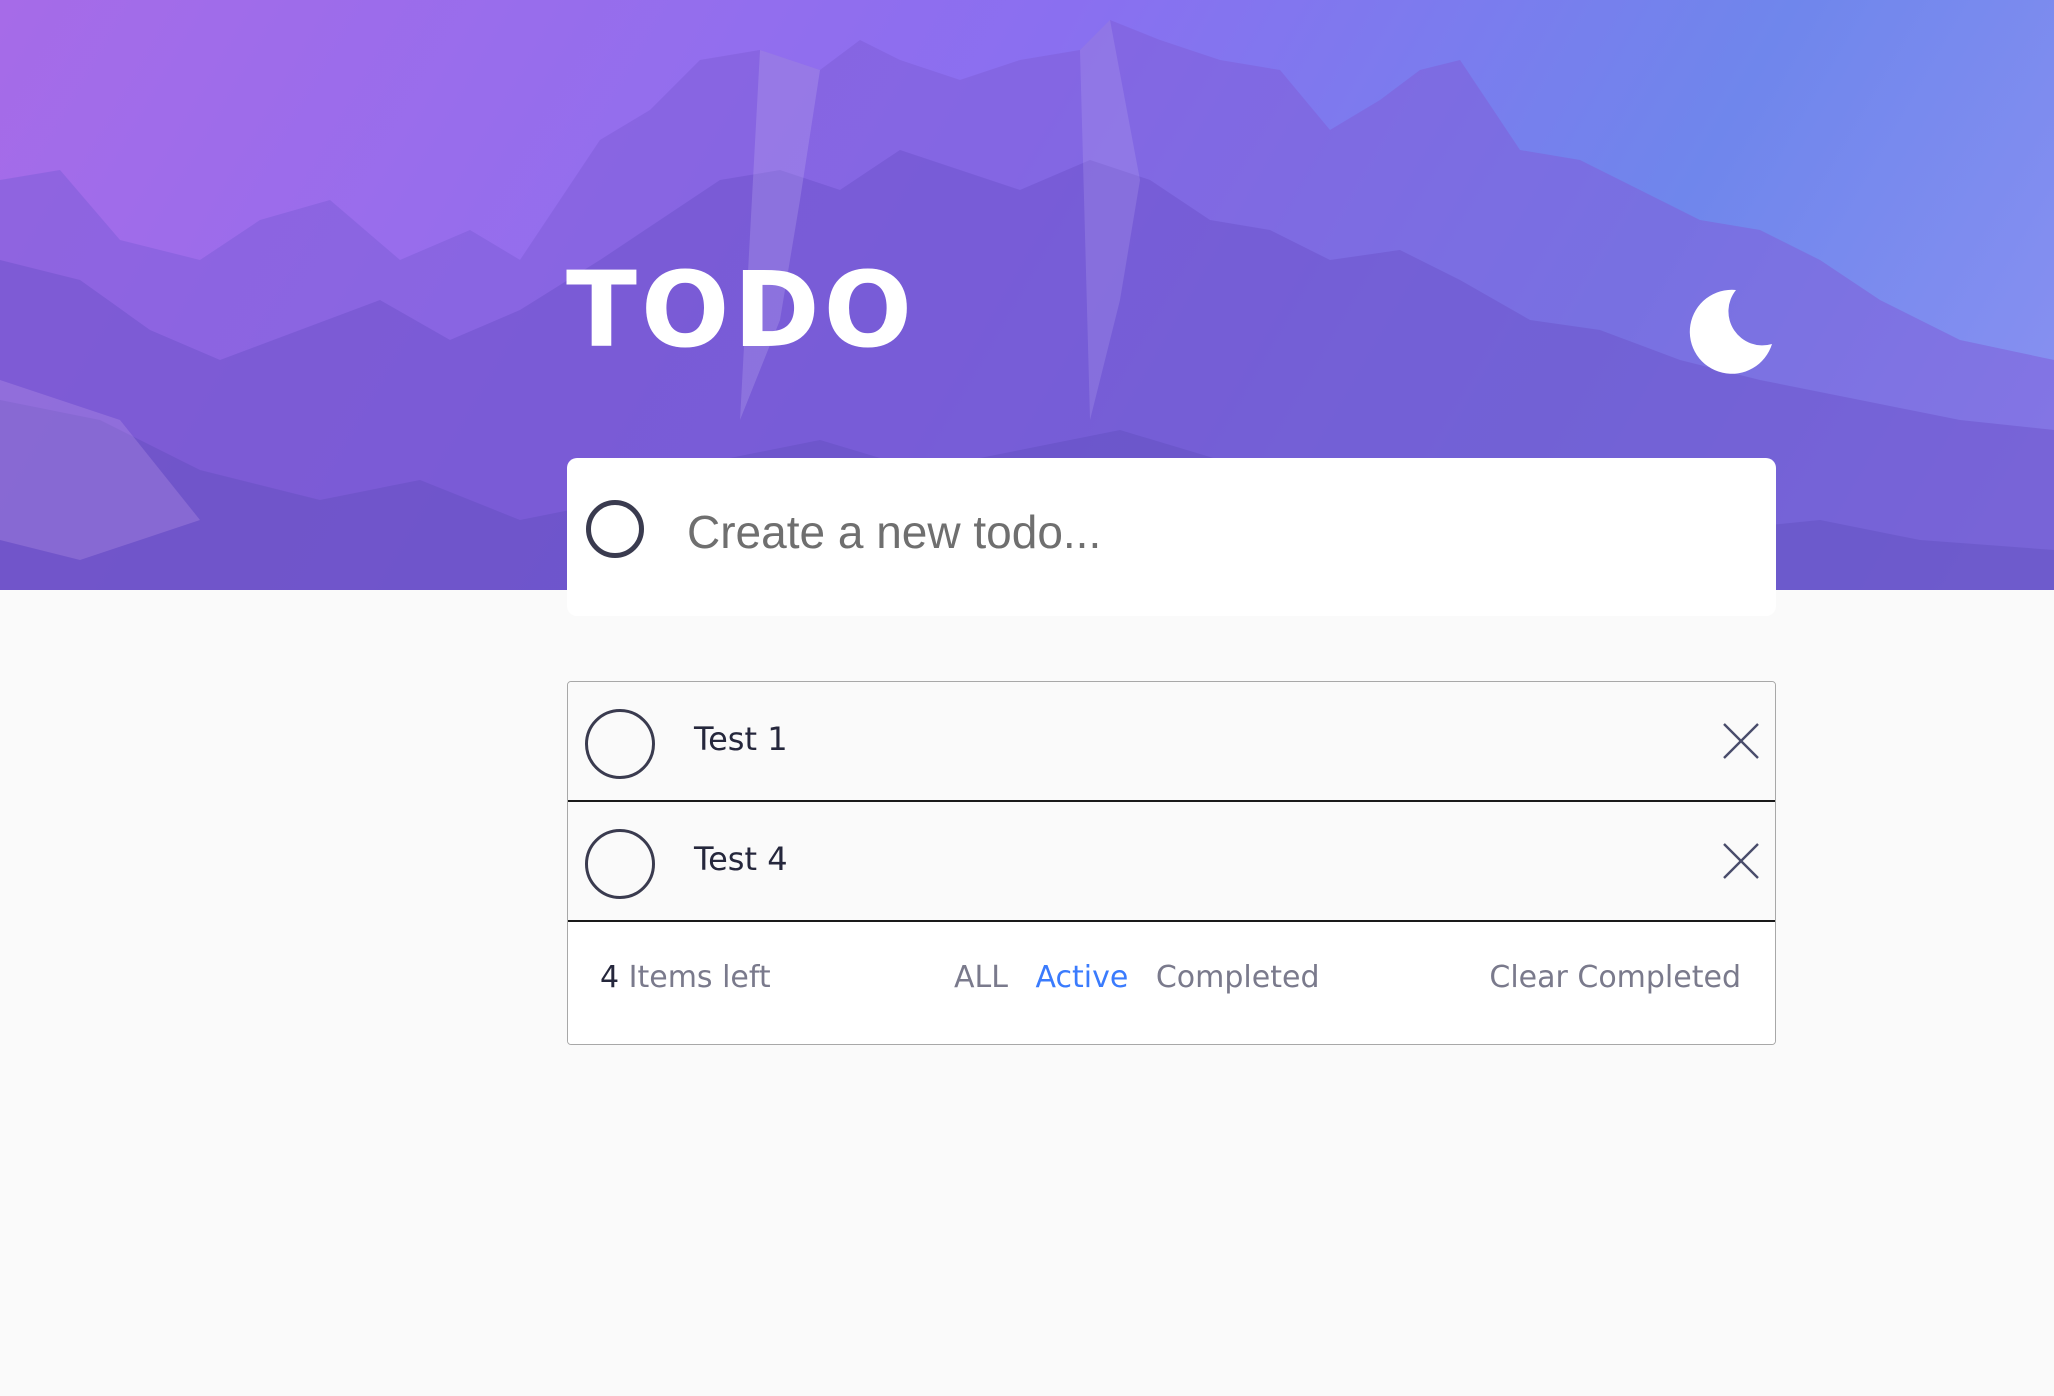 The width and height of the screenshot is (2054, 1396). I want to click on items-left-counter: 4 Items left, so click(685, 977).